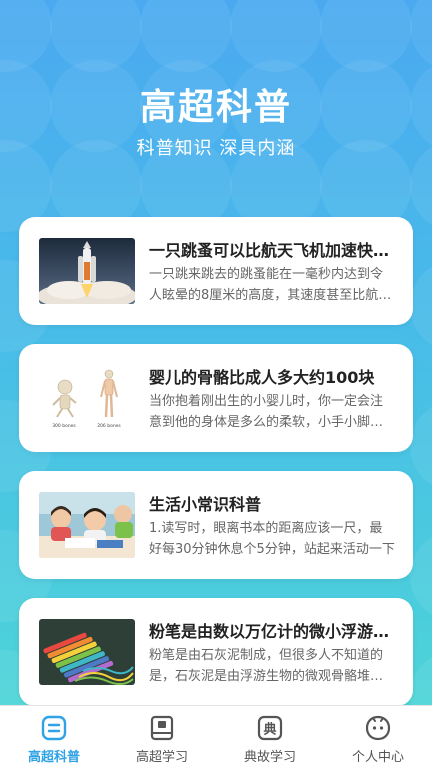 The width and height of the screenshot is (432, 769). What do you see at coordinates (272, 539) in the screenshot?
I see `article-summary: 1.读写时，眼离书本的距离应该一尺，最好每30分钟休息个5分钟，站起来活动一下` at bounding box center [272, 539].